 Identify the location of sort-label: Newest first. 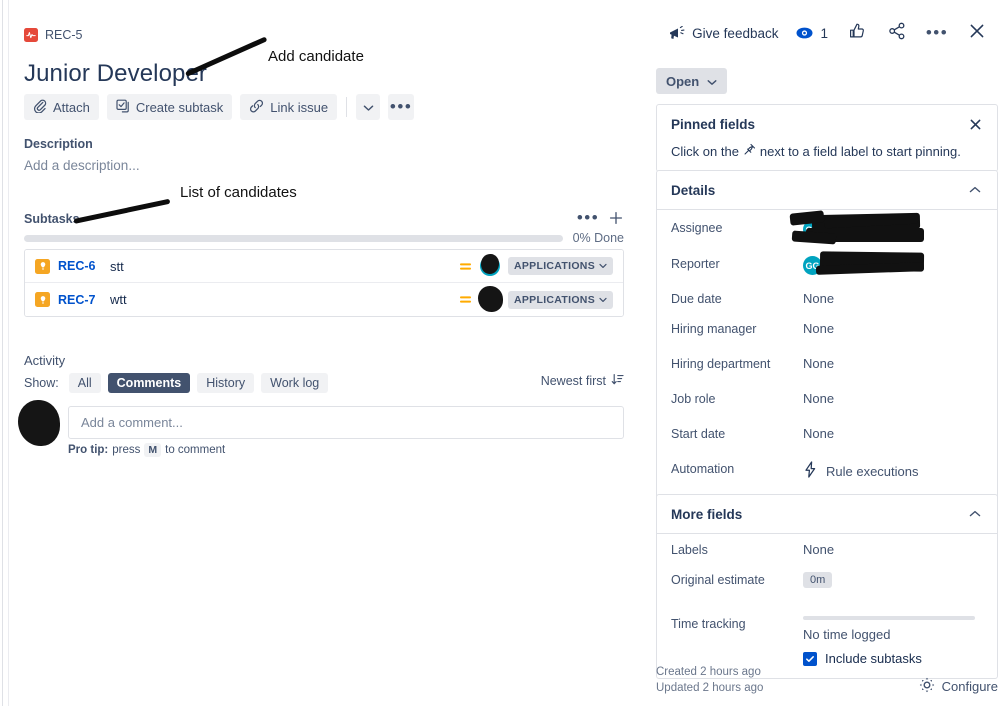
(573, 381).